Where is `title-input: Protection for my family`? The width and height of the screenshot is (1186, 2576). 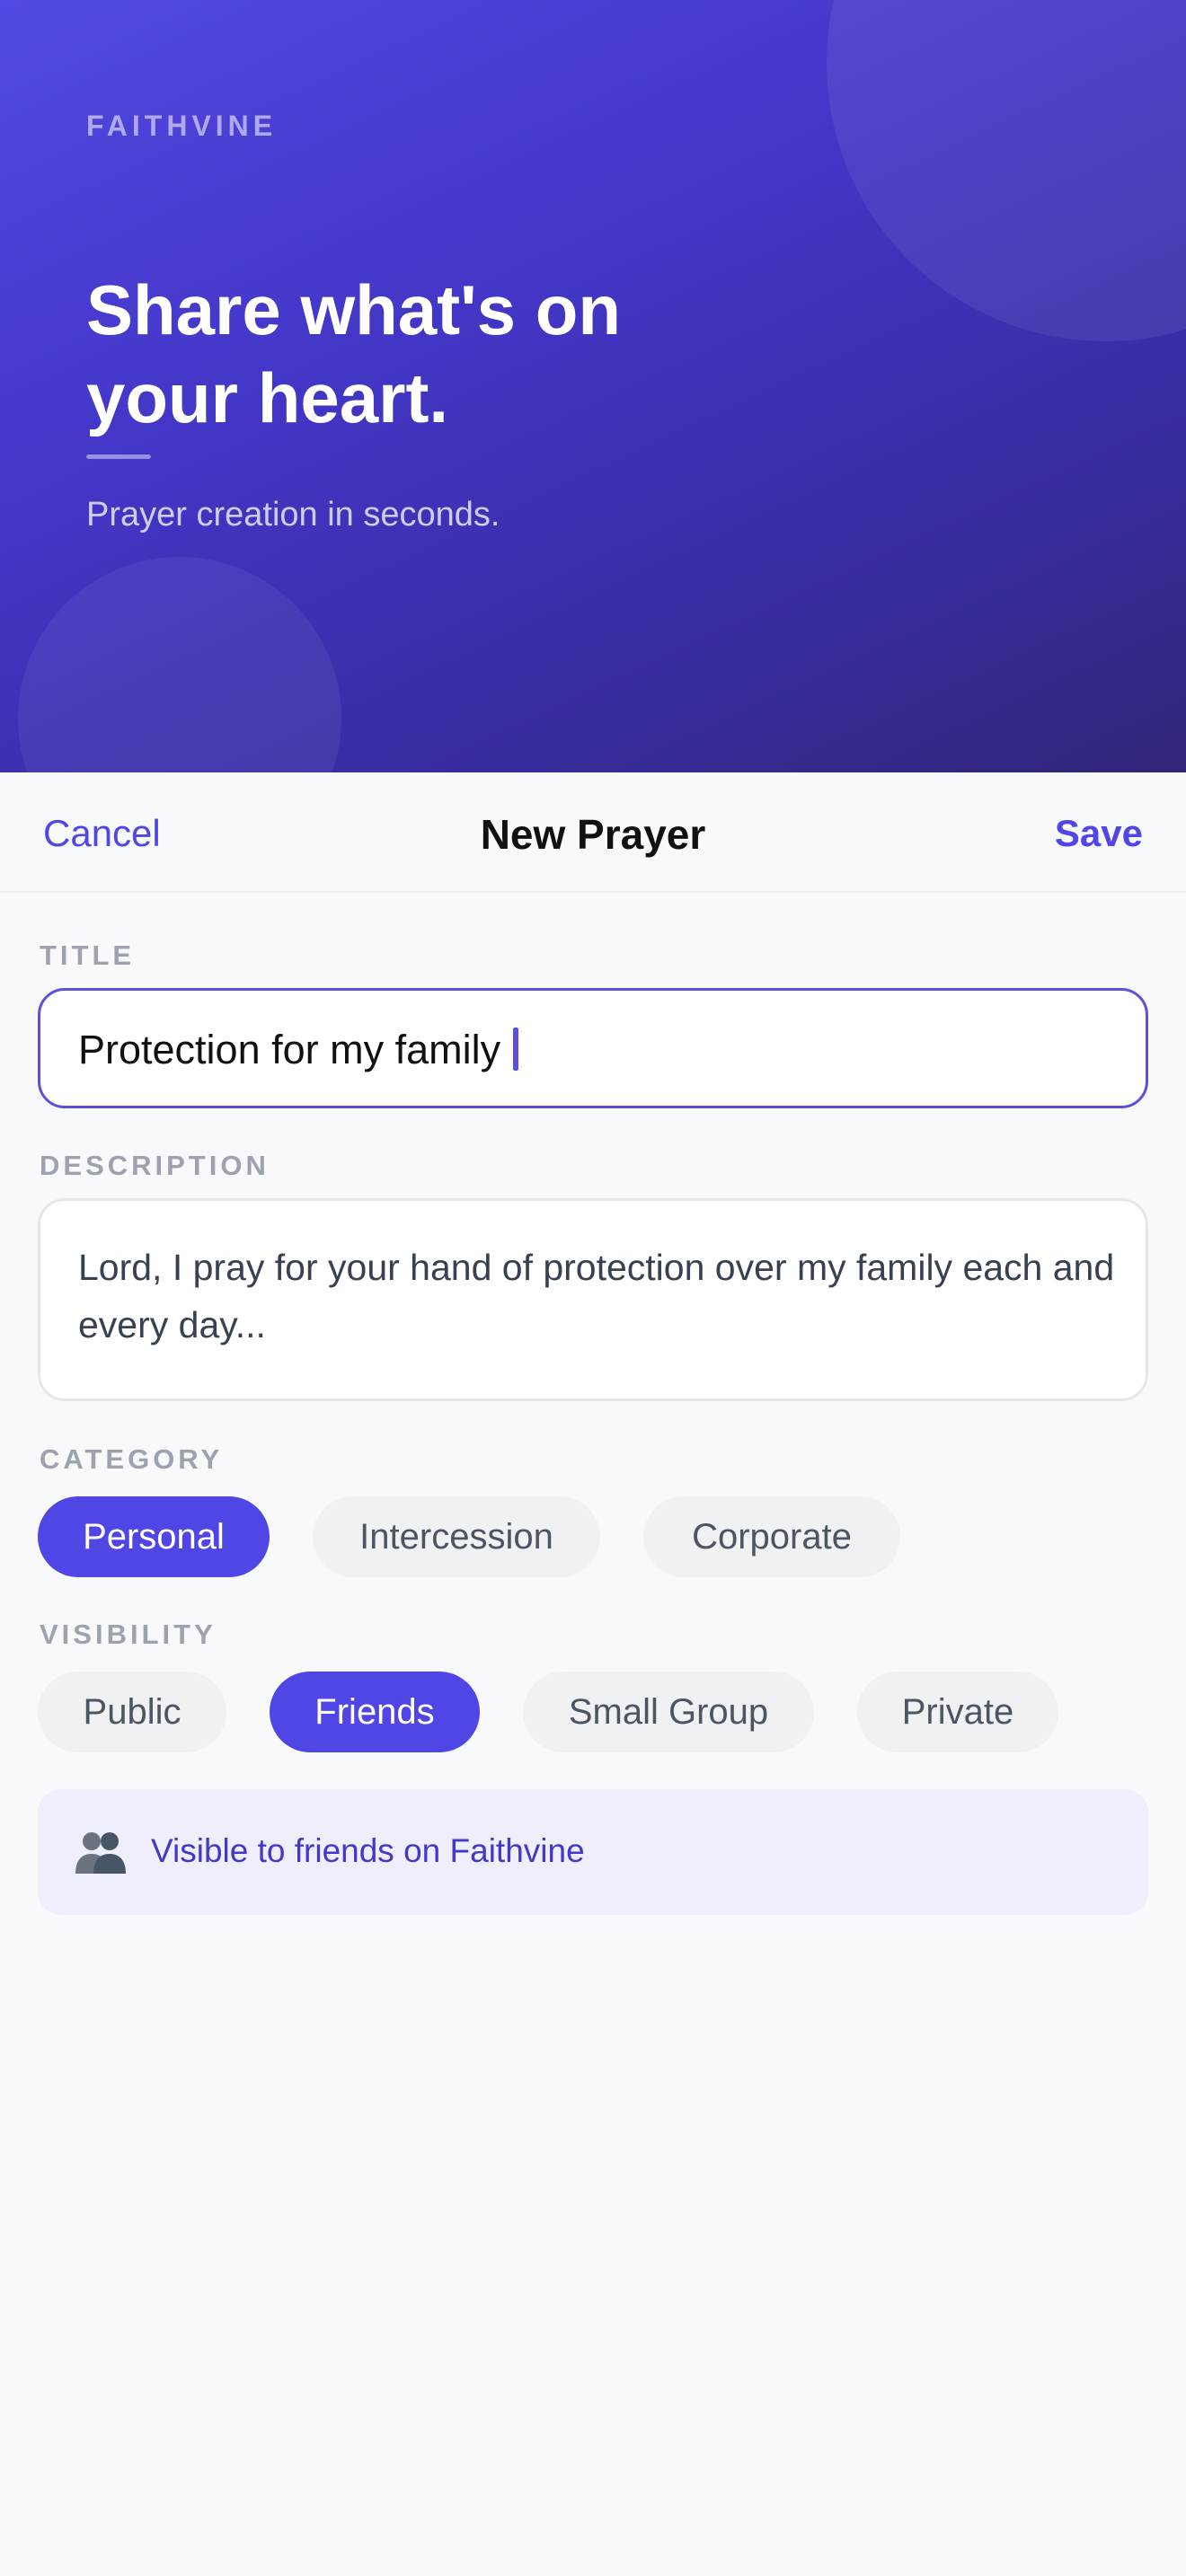 title-input: Protection for my family is located at coordinates (593, 1048).